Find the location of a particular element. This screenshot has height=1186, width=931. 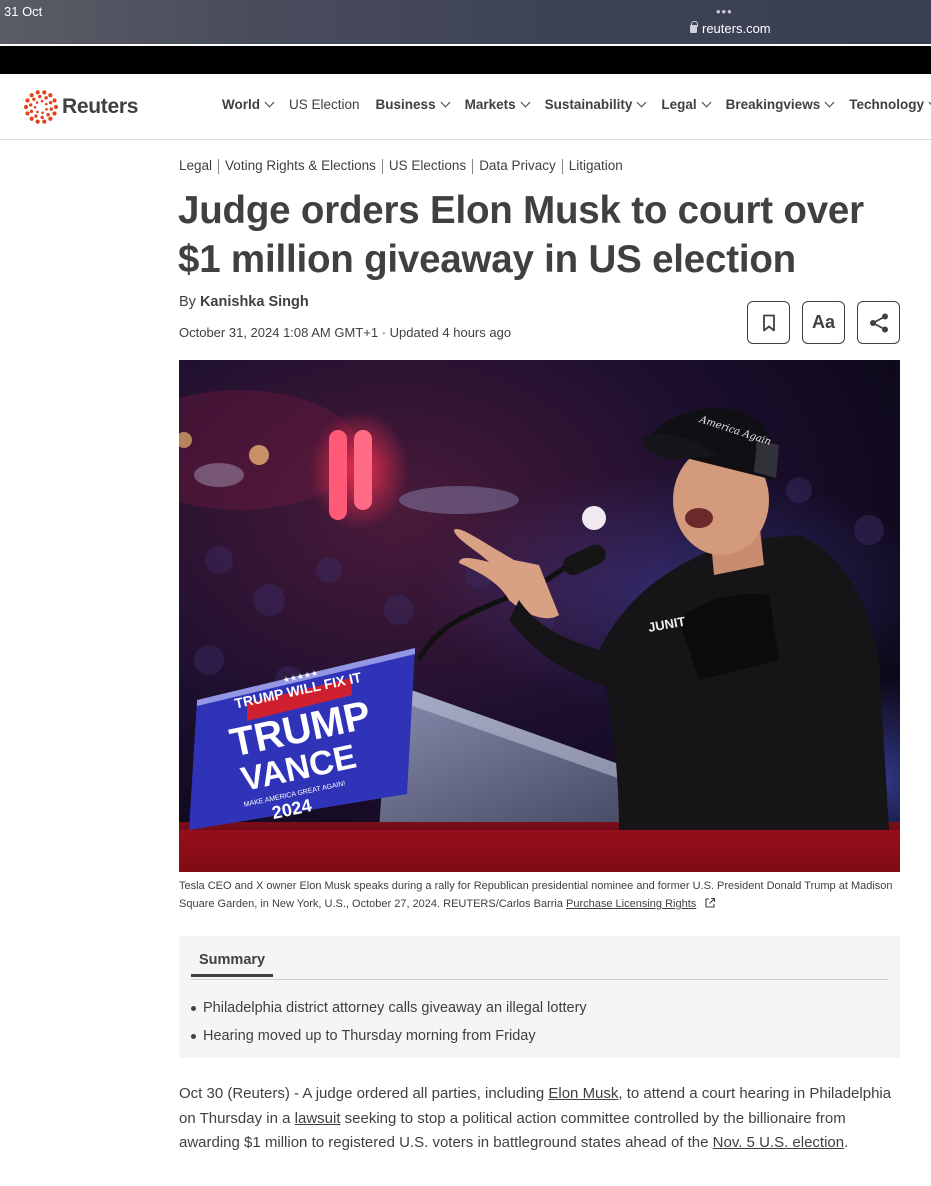

election-link: Nov. 5 U.S. election is located at coordinates (778, 1142).